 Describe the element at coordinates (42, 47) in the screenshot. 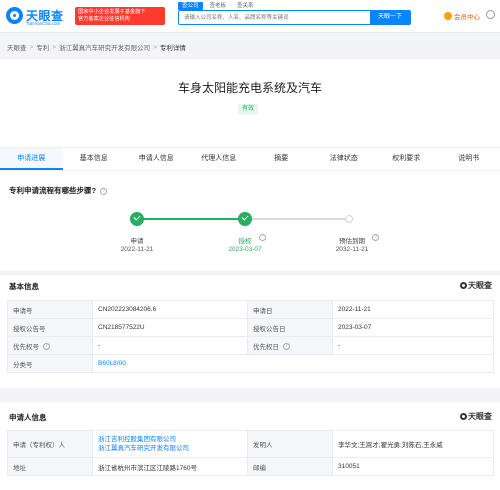

I see `breadcrumb-patent: 专利` at that location.